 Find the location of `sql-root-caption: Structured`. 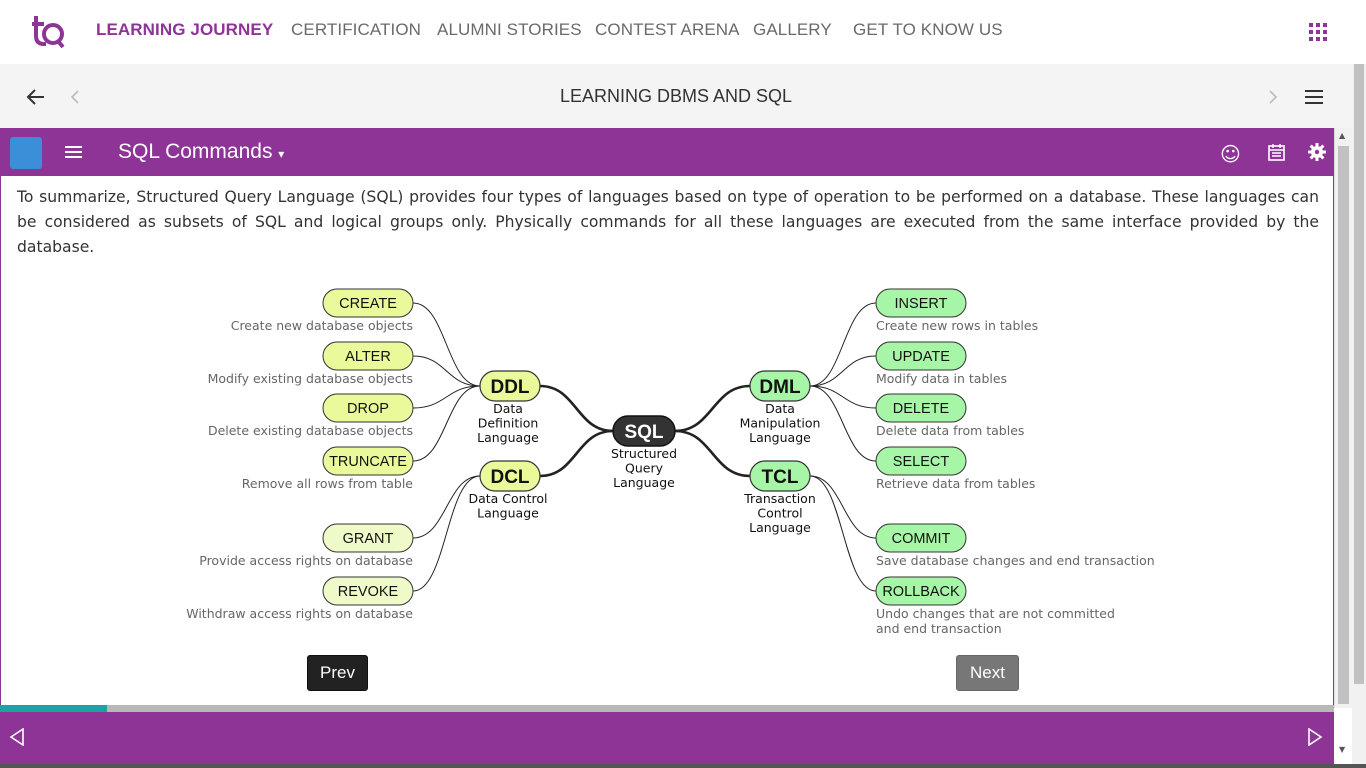

sql-root-caption: Structured is located at coordinates (644, 453).